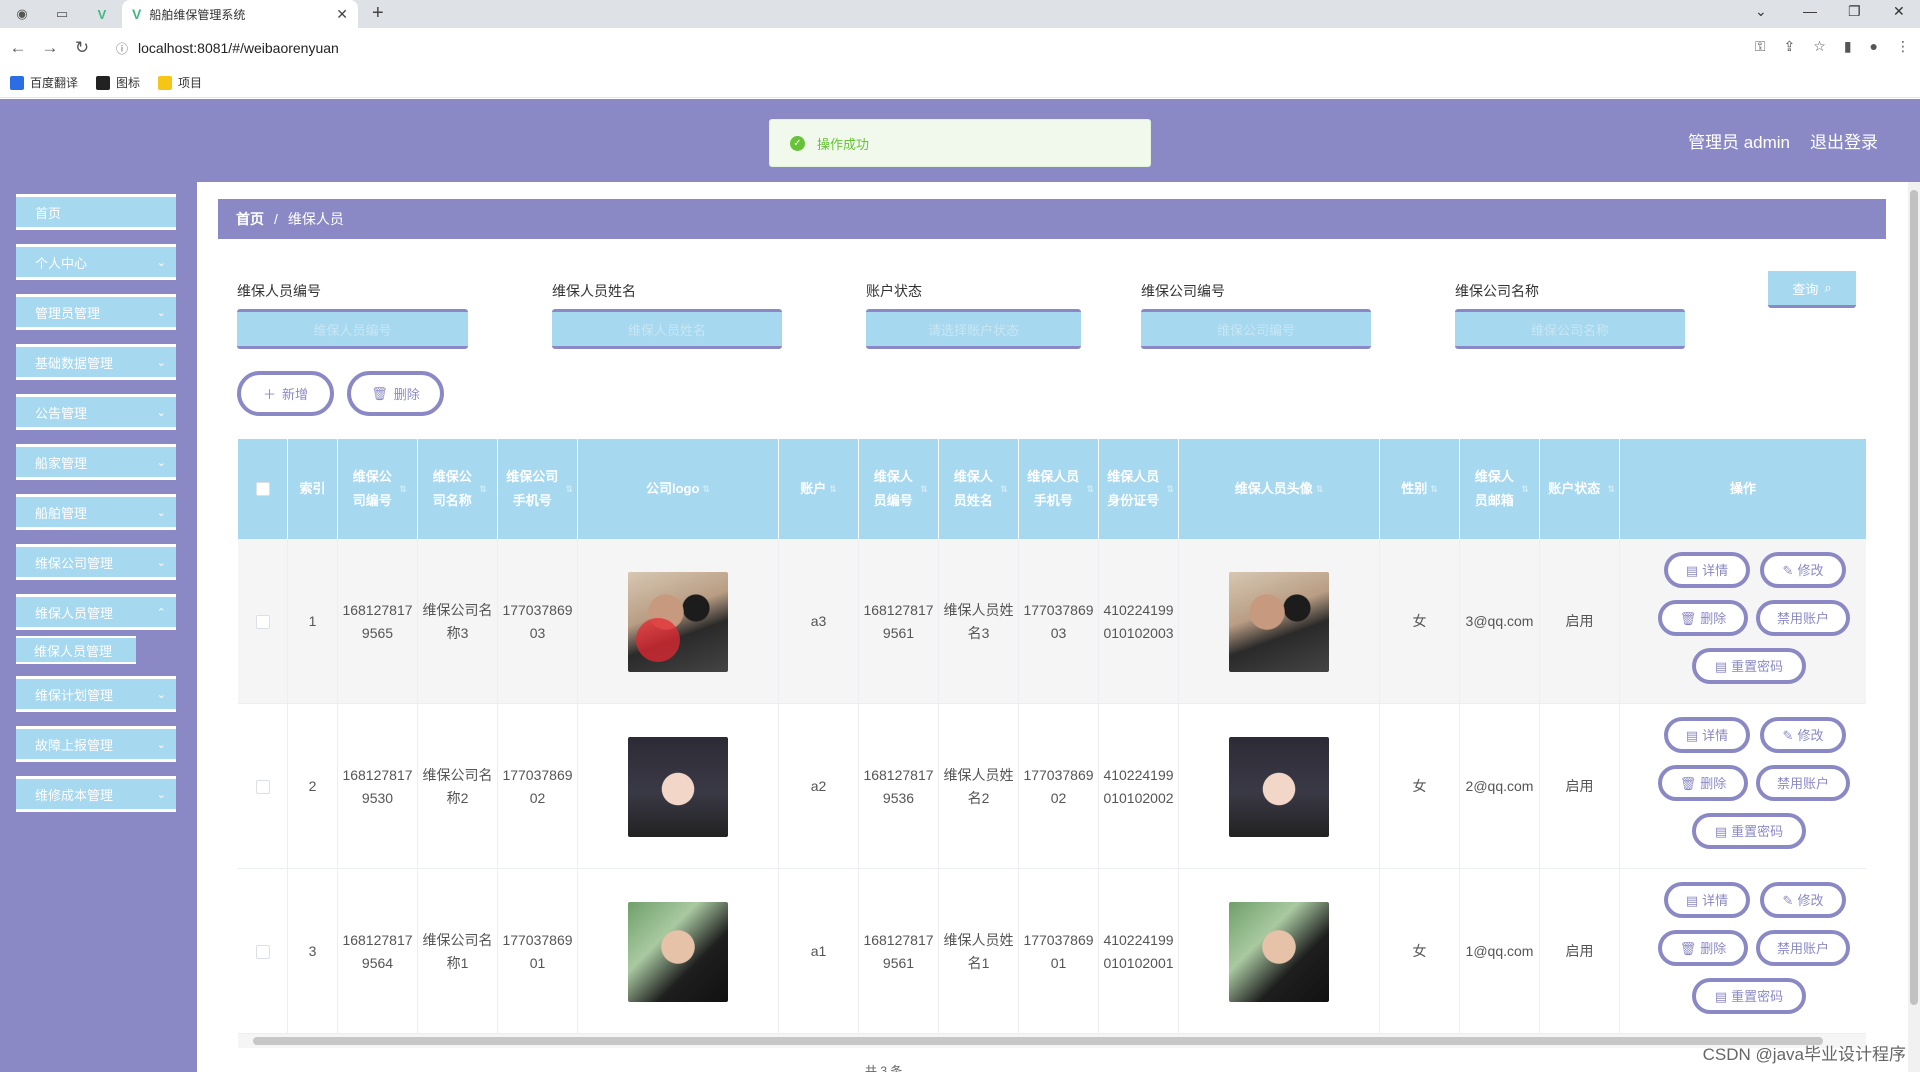 The image size is (1920, 1072). Describe the element at coordinates (1903, 46) in the screenshot. I see `more-icon: ⋮` at that location.